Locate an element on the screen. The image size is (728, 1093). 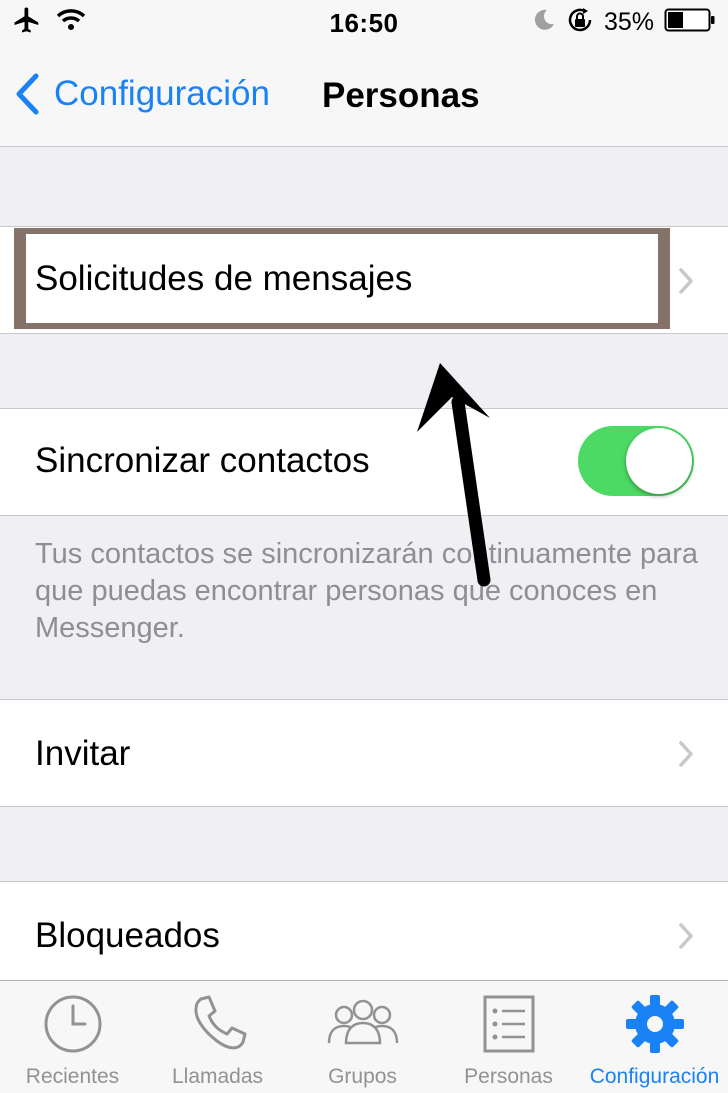
battery-icon is located at coordinates (690, 22).